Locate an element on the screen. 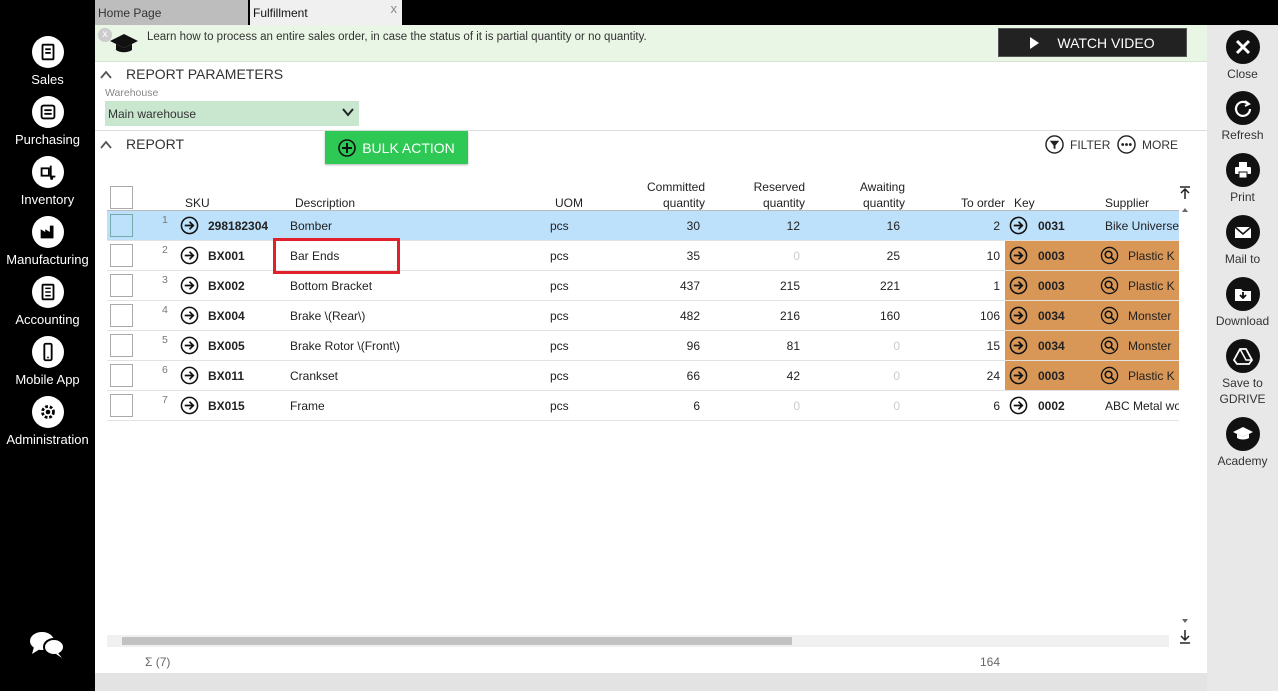 This screenshot has height=691, width=1278. sku-cell: BX005 is located at coordinates (226, 346).